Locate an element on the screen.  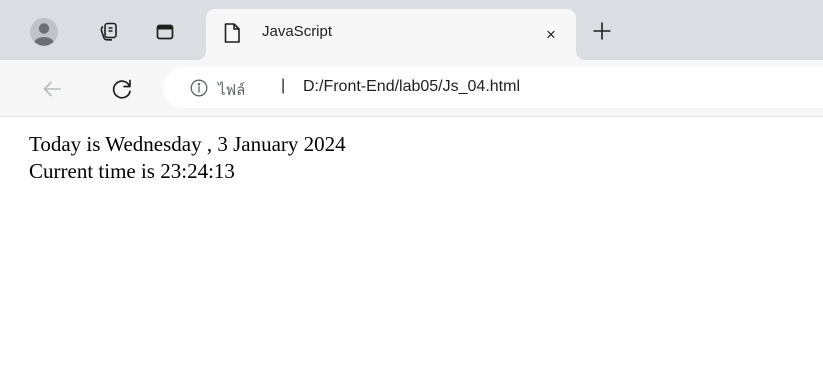
profile-avatar-icon is located at coordinates (44, 32).